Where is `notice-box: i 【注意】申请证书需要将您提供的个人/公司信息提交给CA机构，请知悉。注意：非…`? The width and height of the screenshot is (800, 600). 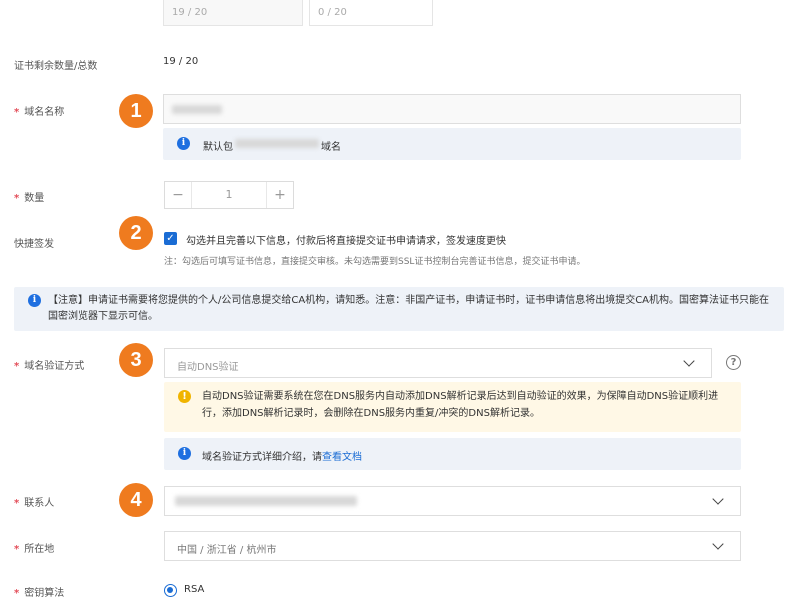 notice-box: i 【注意】申请证书需要将您提供的个人/公司信息提交给CA机构，请知悉。注意：非… is located at coordinates (399, 309).